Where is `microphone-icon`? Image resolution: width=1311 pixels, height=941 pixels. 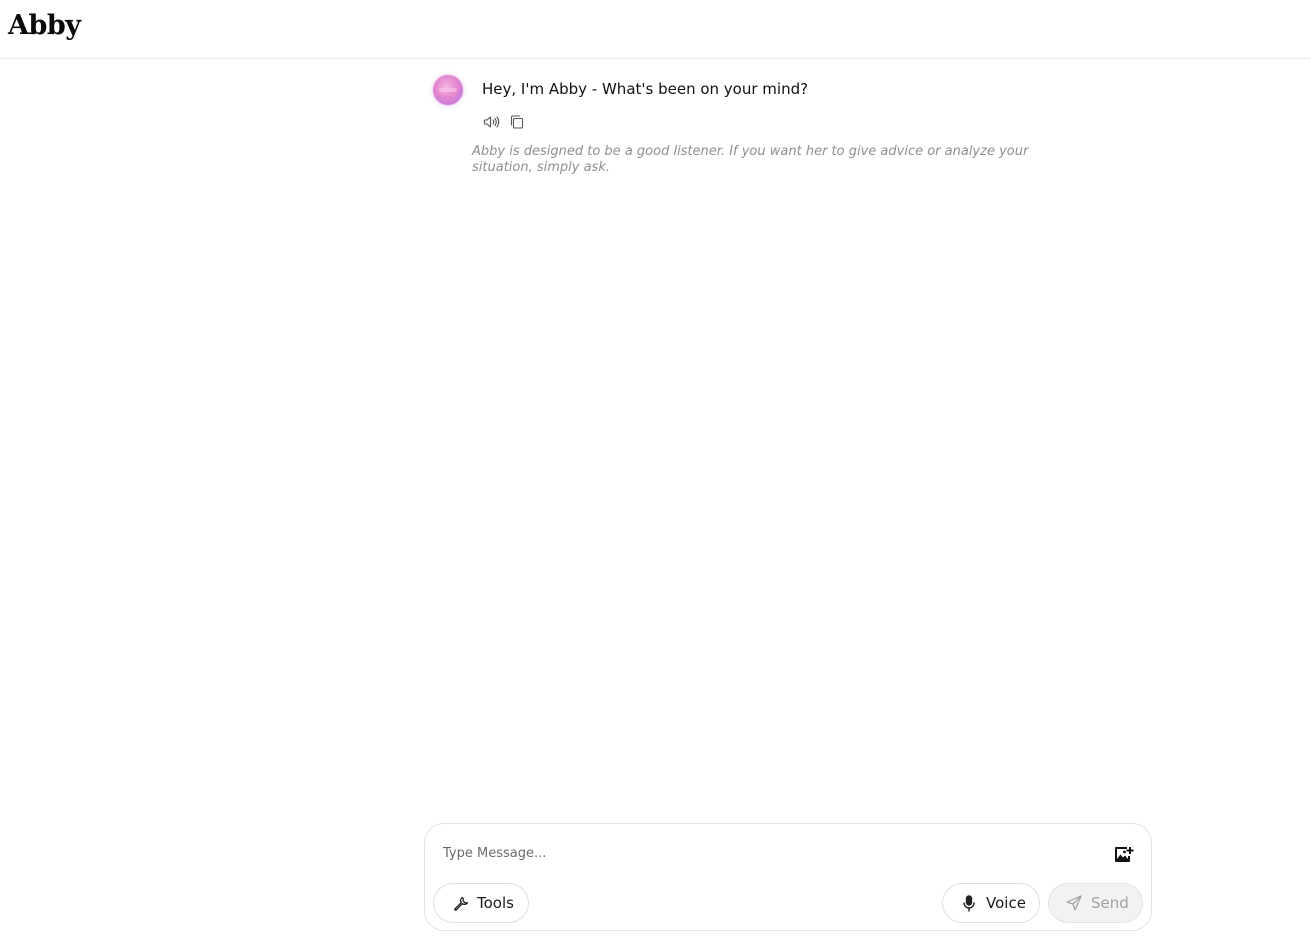
microphone-icon is located at coordinates (969, 903).